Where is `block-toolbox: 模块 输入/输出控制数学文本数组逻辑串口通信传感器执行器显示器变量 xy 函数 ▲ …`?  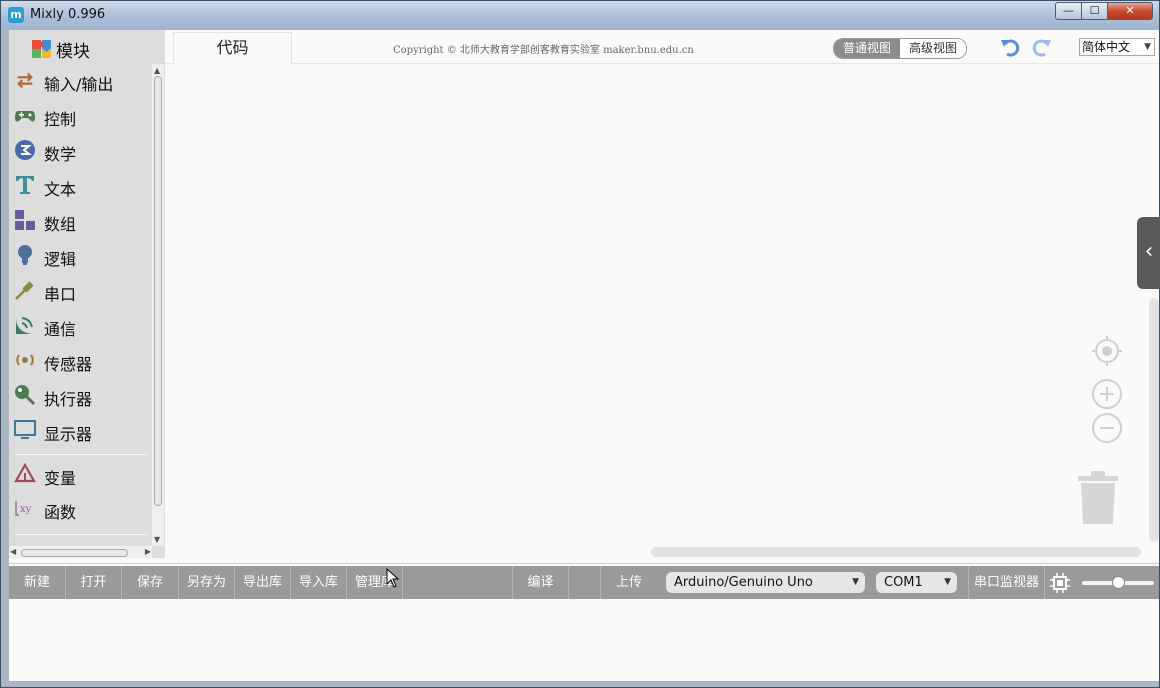 block-toolbox: 模块 输入/输出控制数学文本数组逻辑串口通信传感器执行器显示器变量 xy 函数 ▲ … is located at coordinates (87, 294).